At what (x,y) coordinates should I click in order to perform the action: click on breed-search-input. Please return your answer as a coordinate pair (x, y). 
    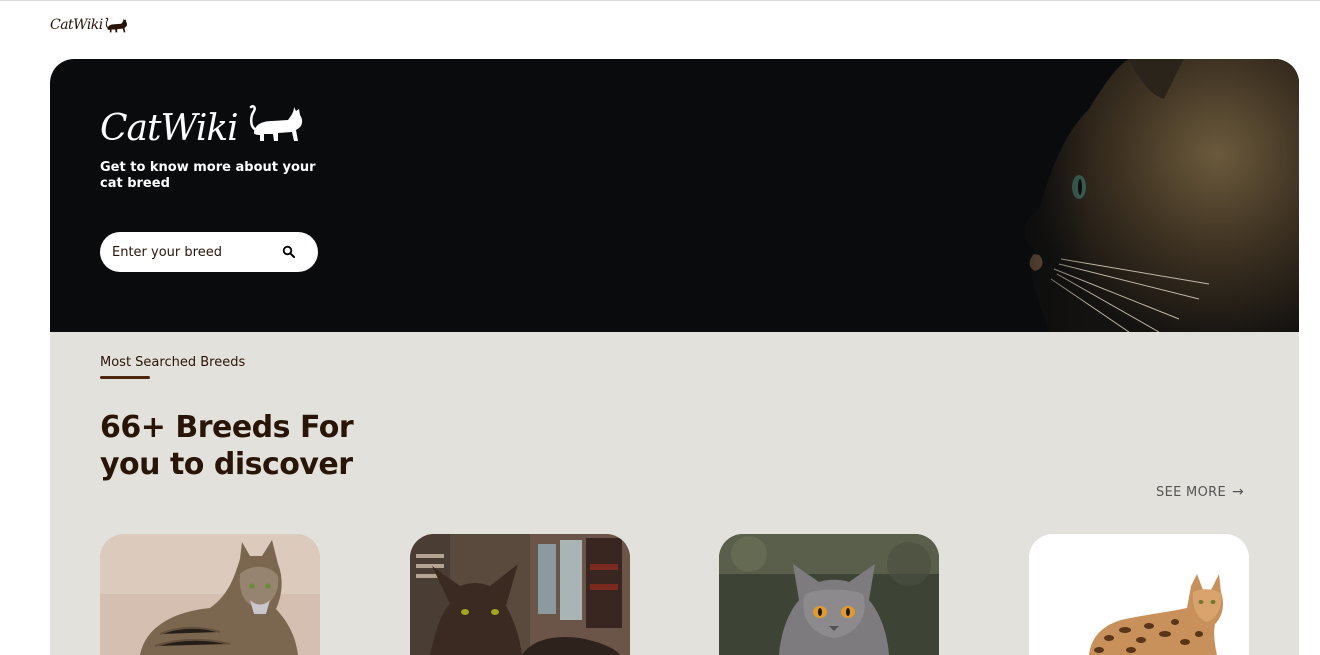
    Looking at the image, I should click on (192, 252).